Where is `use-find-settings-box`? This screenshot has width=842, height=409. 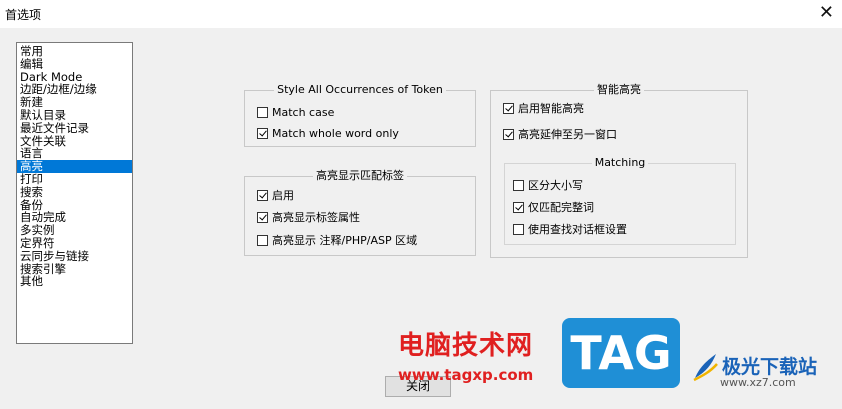 use-find-settings-box is located at coordinates (518, 229).